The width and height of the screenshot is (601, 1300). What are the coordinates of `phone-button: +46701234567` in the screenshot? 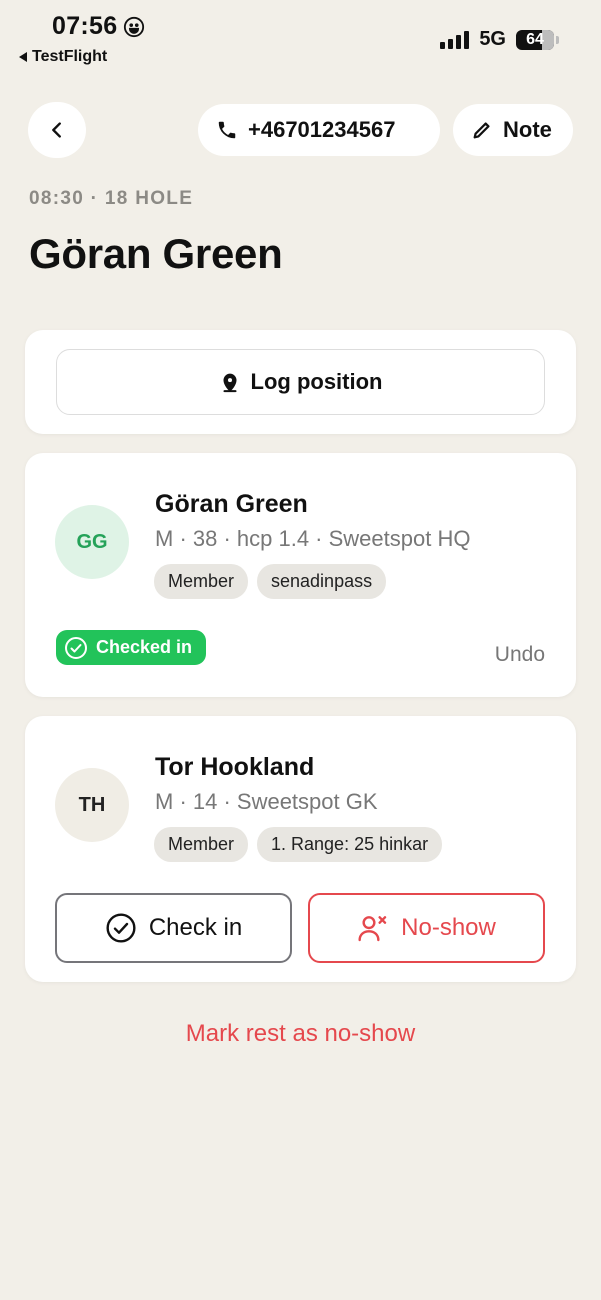 It's located at (319, 130).